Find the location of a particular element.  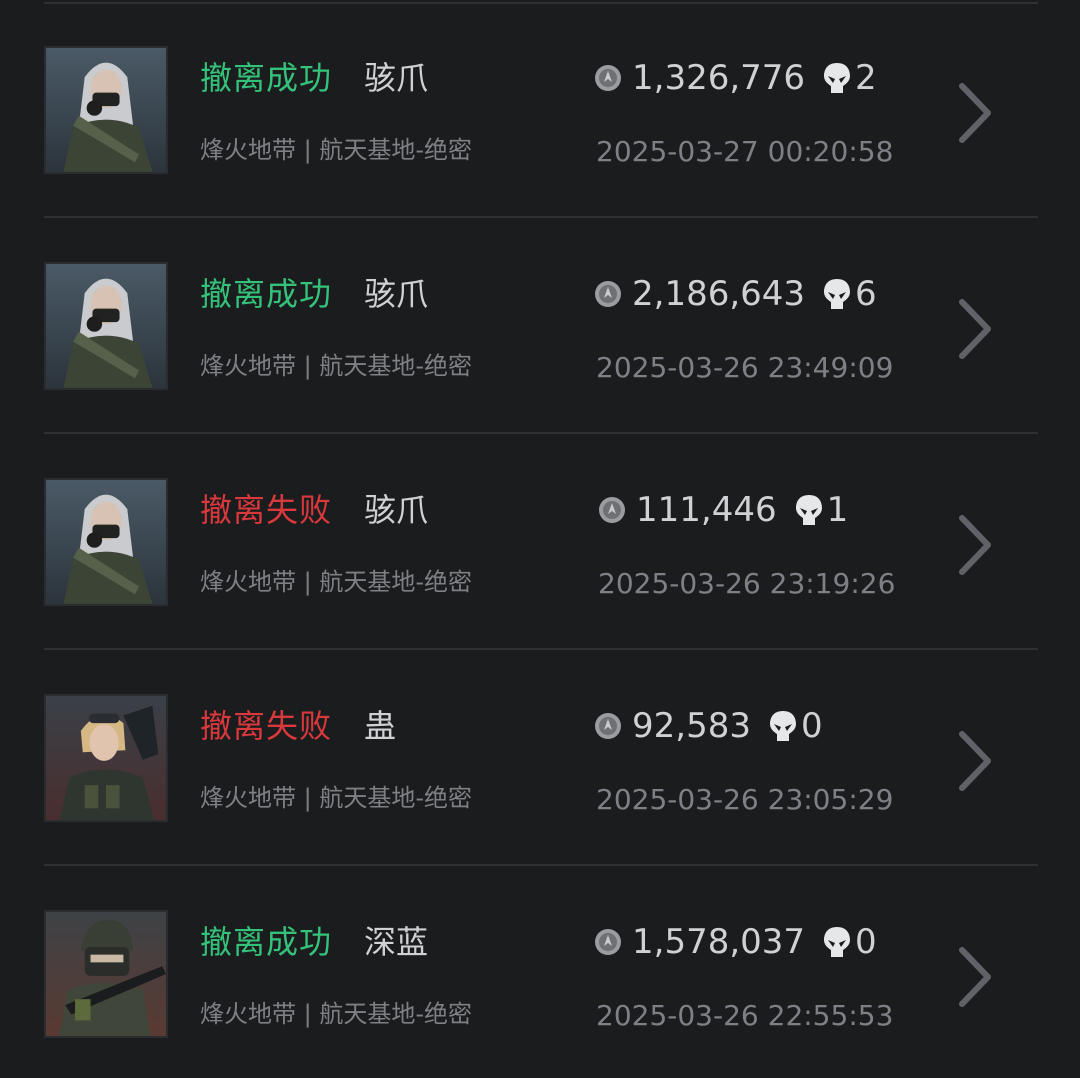

avatar-helmeted-soldier is located at coordinates (106, 974).